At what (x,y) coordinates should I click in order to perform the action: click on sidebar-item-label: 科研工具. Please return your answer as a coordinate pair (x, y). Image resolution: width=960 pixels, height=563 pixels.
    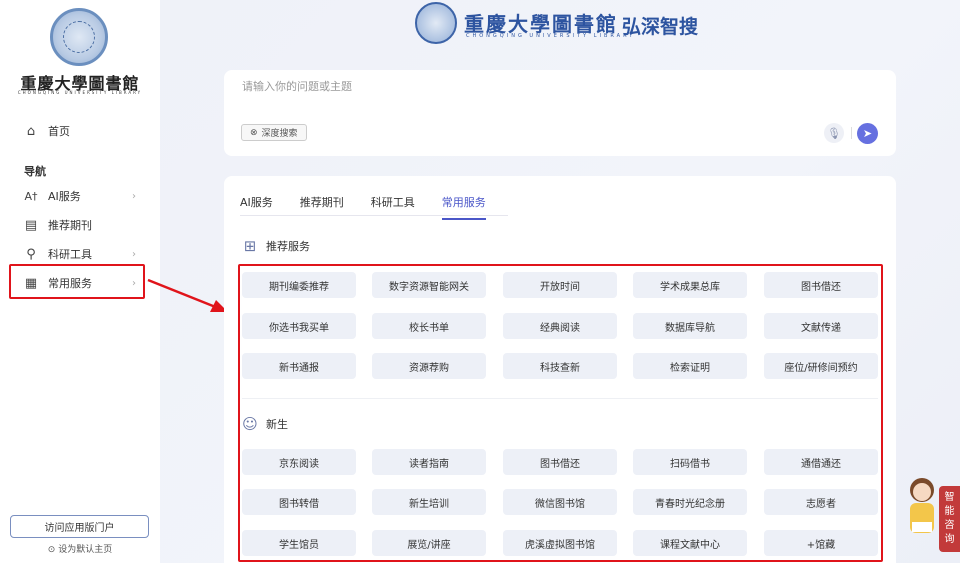
    Looking at the image, I should click on (70, 254).